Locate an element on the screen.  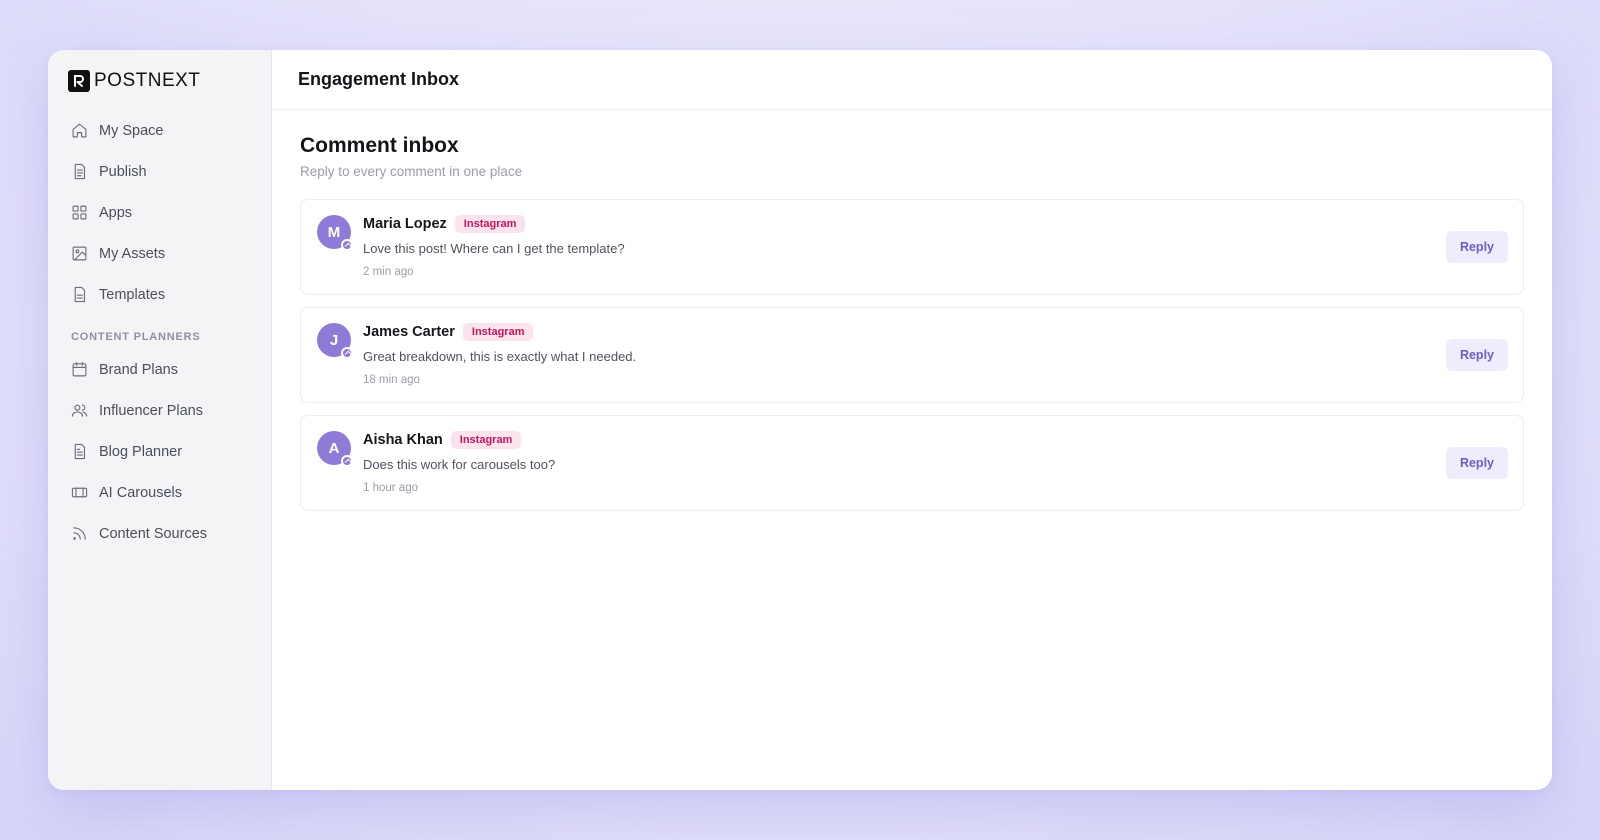
sidebar-item-my-space: My Space is located at coordinates (159, 130).